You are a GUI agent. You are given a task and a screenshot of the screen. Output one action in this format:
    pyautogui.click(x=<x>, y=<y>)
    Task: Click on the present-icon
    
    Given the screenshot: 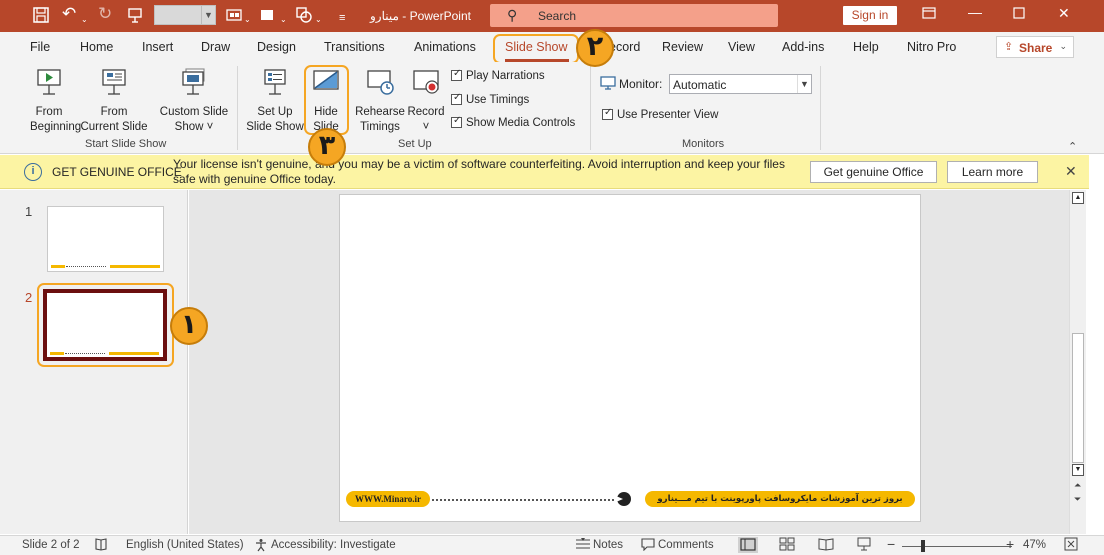 What is the action you would take?
    pyautogui.click(x=135, y=17)
    